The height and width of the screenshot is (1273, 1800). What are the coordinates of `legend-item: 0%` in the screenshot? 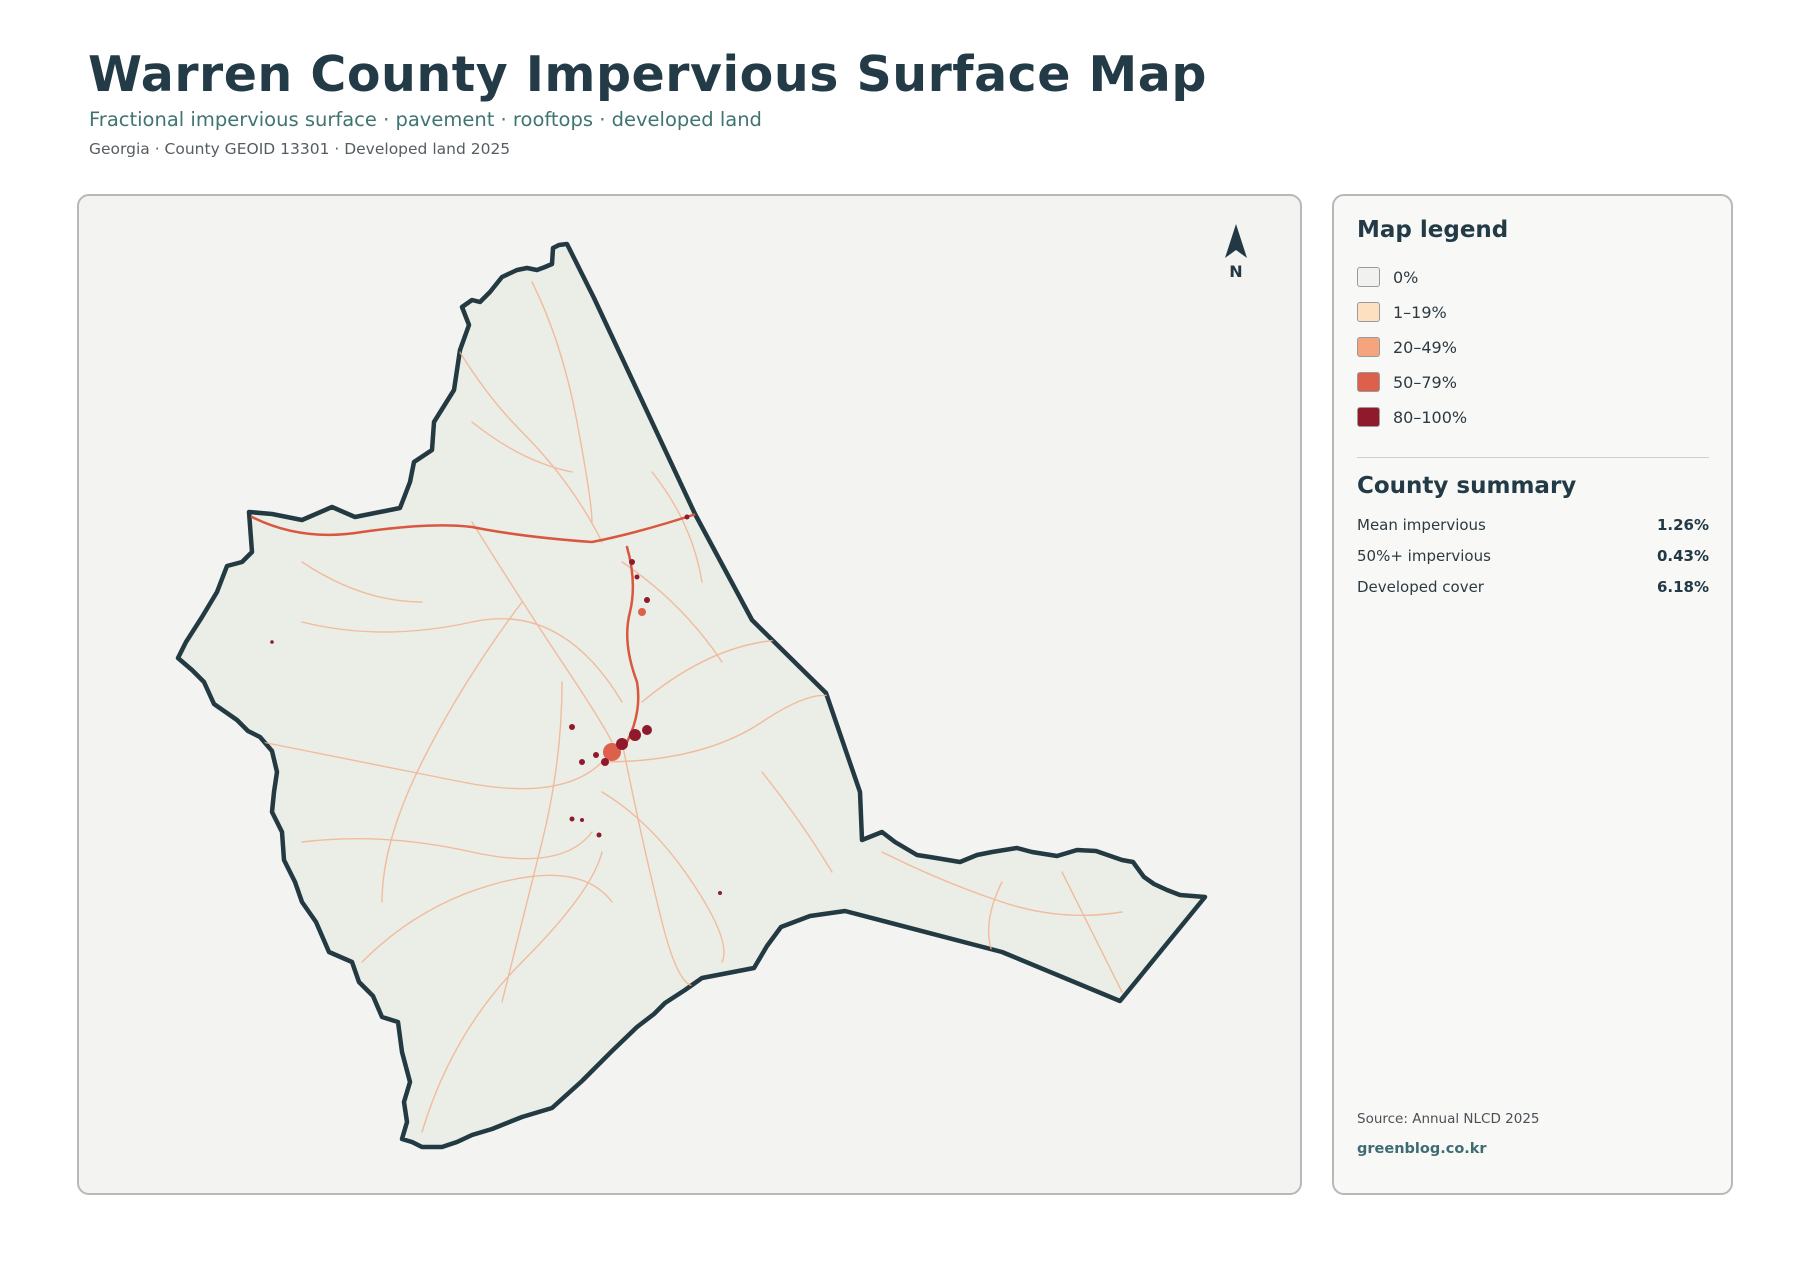 It's located at (1387, 277).